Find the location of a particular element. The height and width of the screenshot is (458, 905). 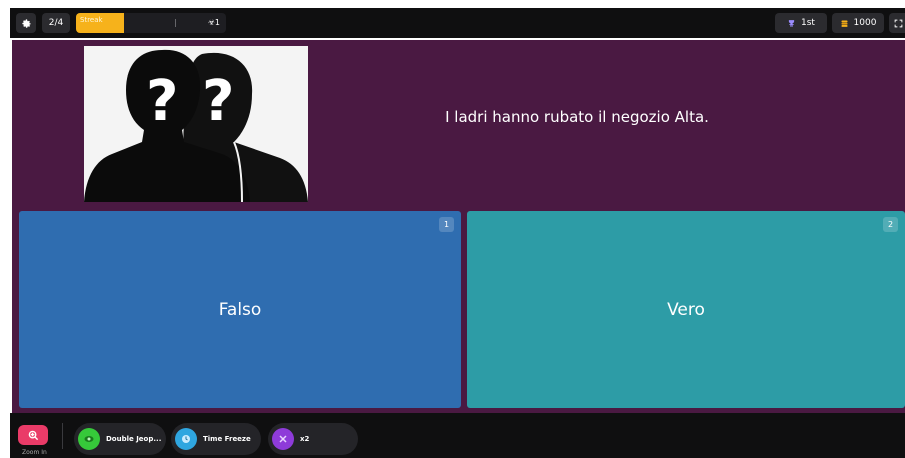

fullscreen-icon is located at coordinates (898, 23).